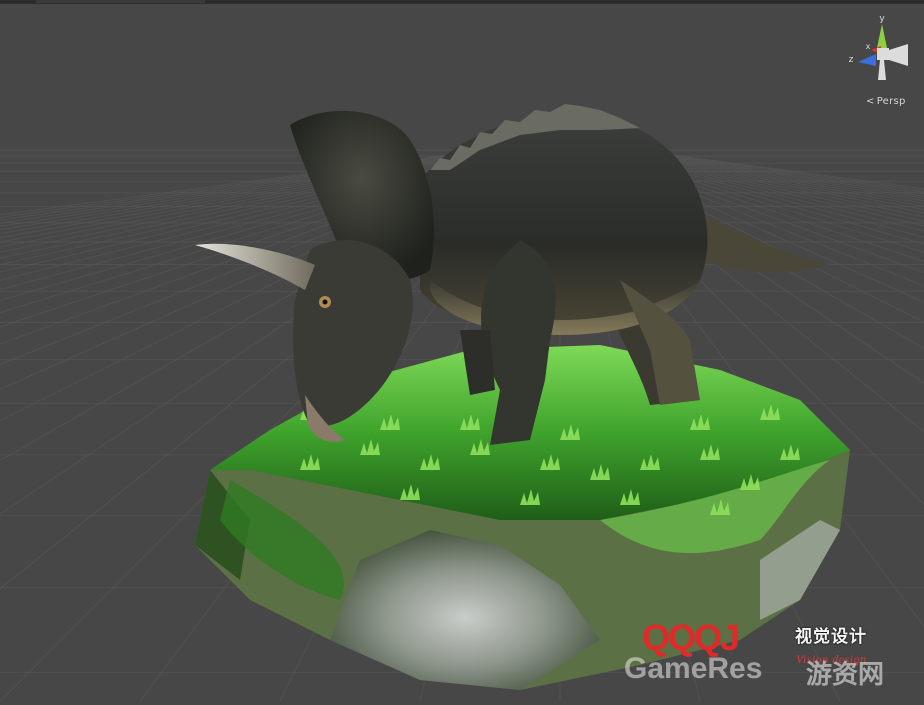 Image resolution: width=924 pixels, height=705 pixels. I want to click on axis-z-label: z, so click(851, 60).